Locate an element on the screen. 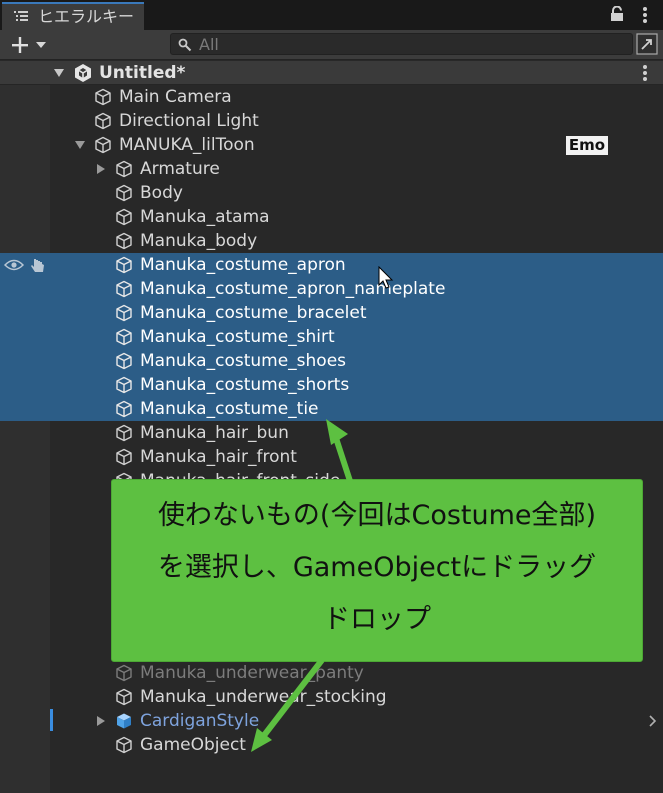 Image resolution: width=663 pixels, height=793 pixels. arrow-to-gameobject is located at coordinates (292, 699).